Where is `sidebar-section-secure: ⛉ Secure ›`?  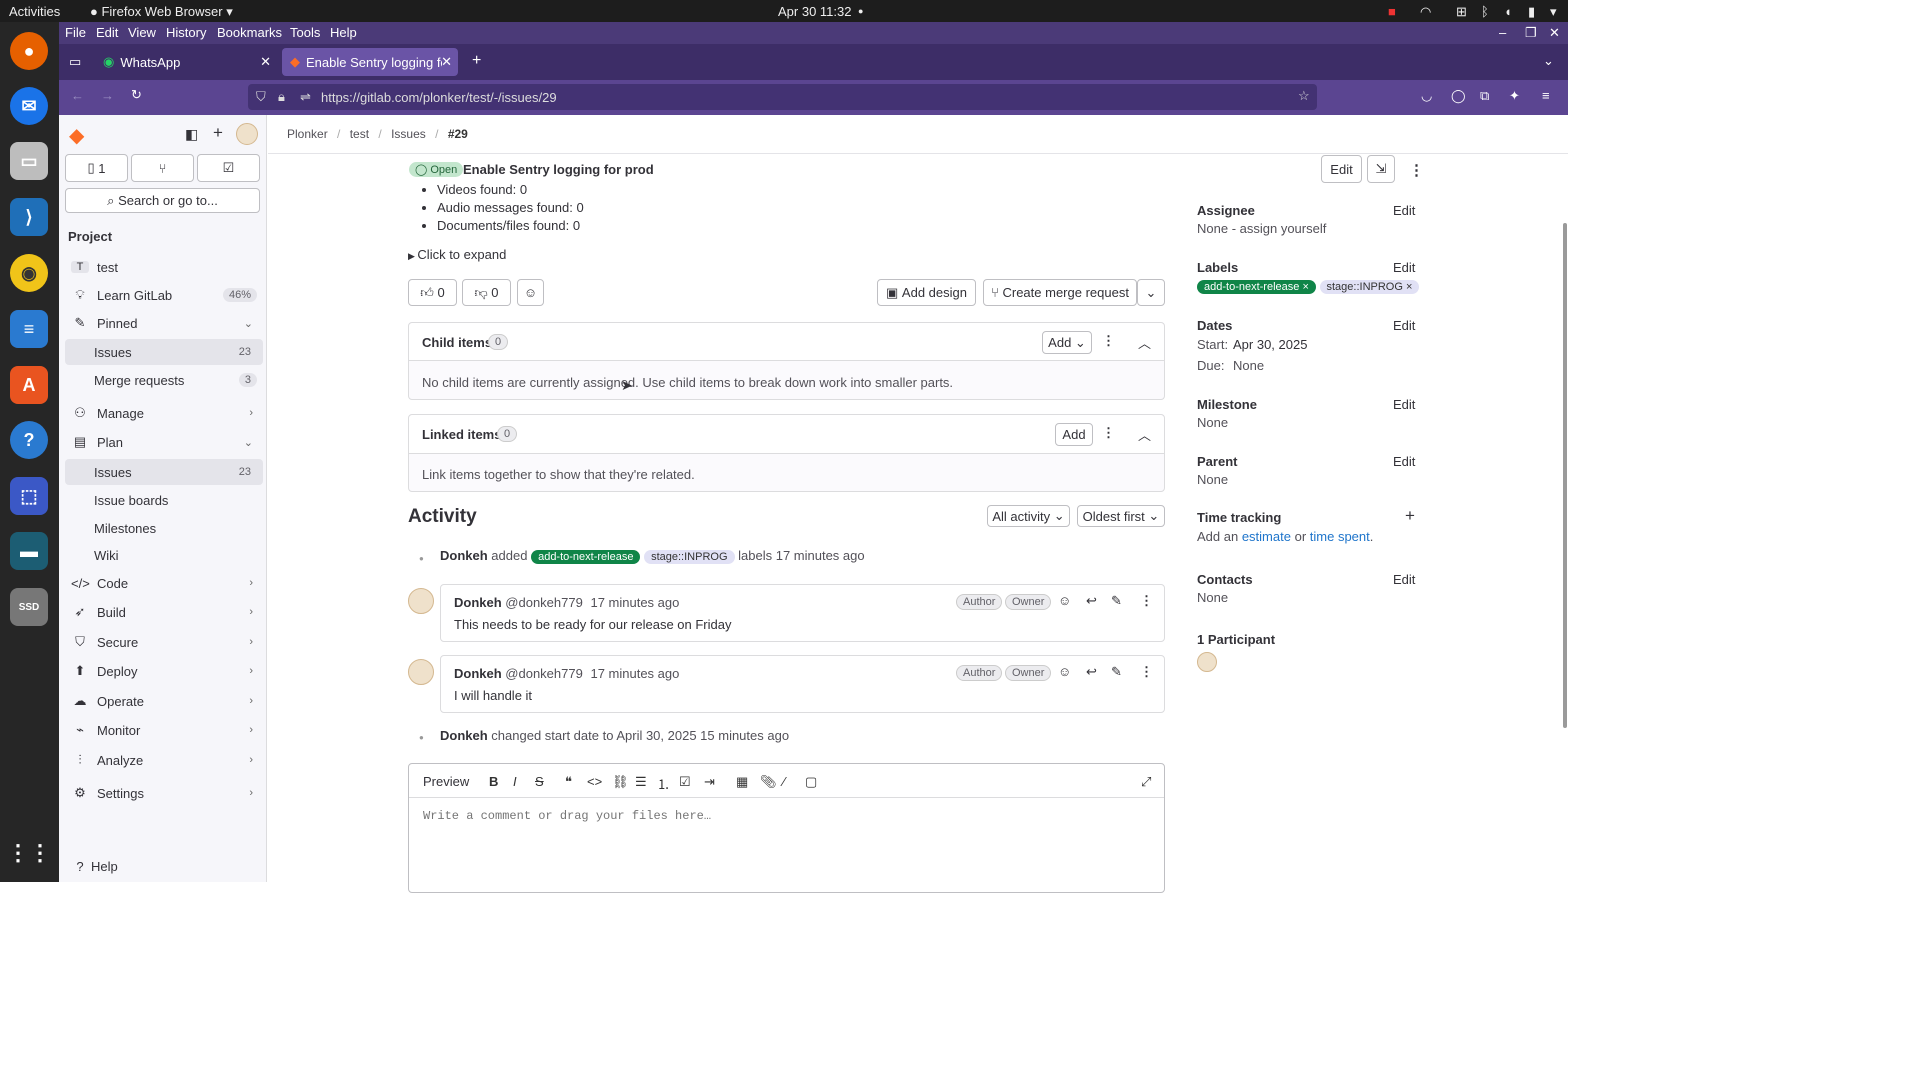
sidebar-section-secure: ⛉ Secure › is located at coordinates (164, 642).